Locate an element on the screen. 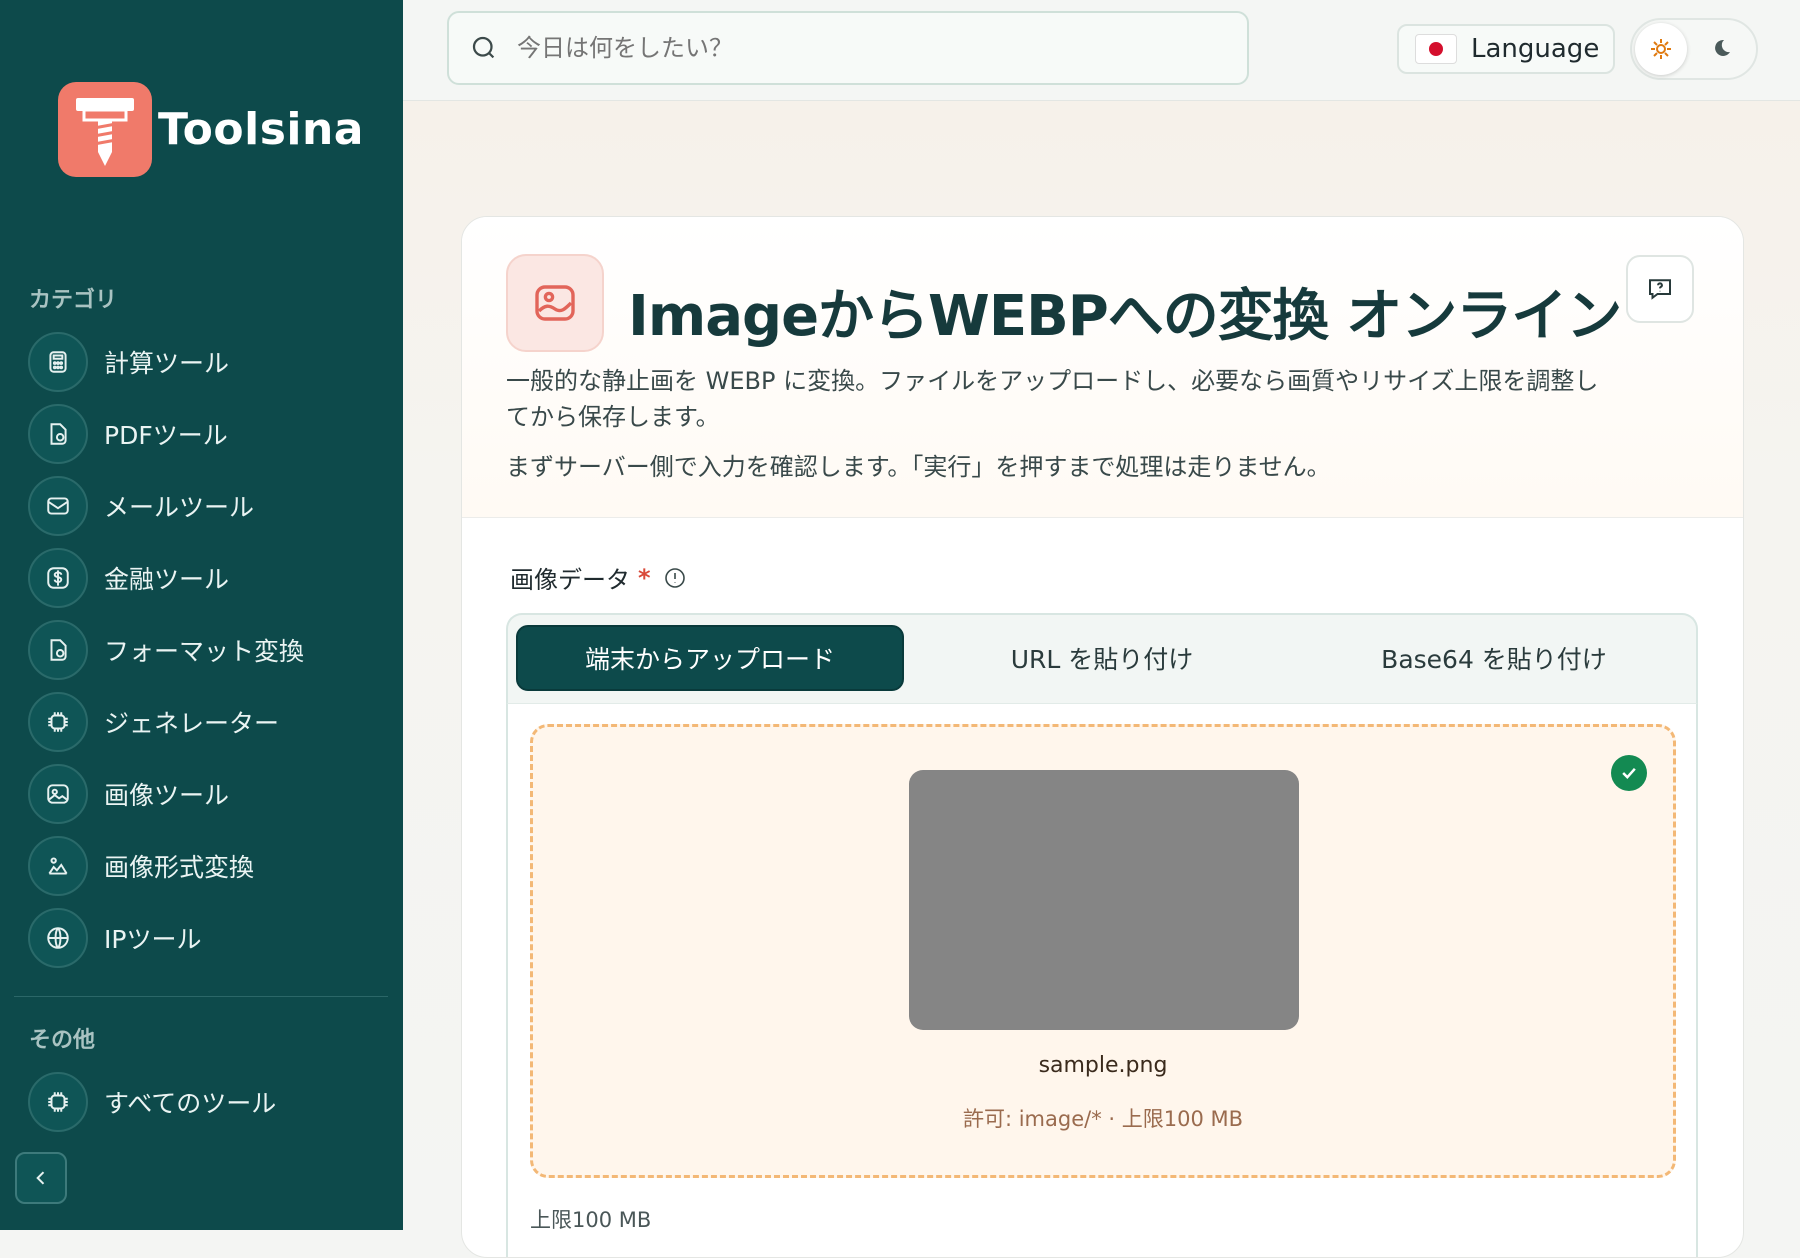 The image size is (1800, 1258). moon-icon is located at coordinates (1721, 49).